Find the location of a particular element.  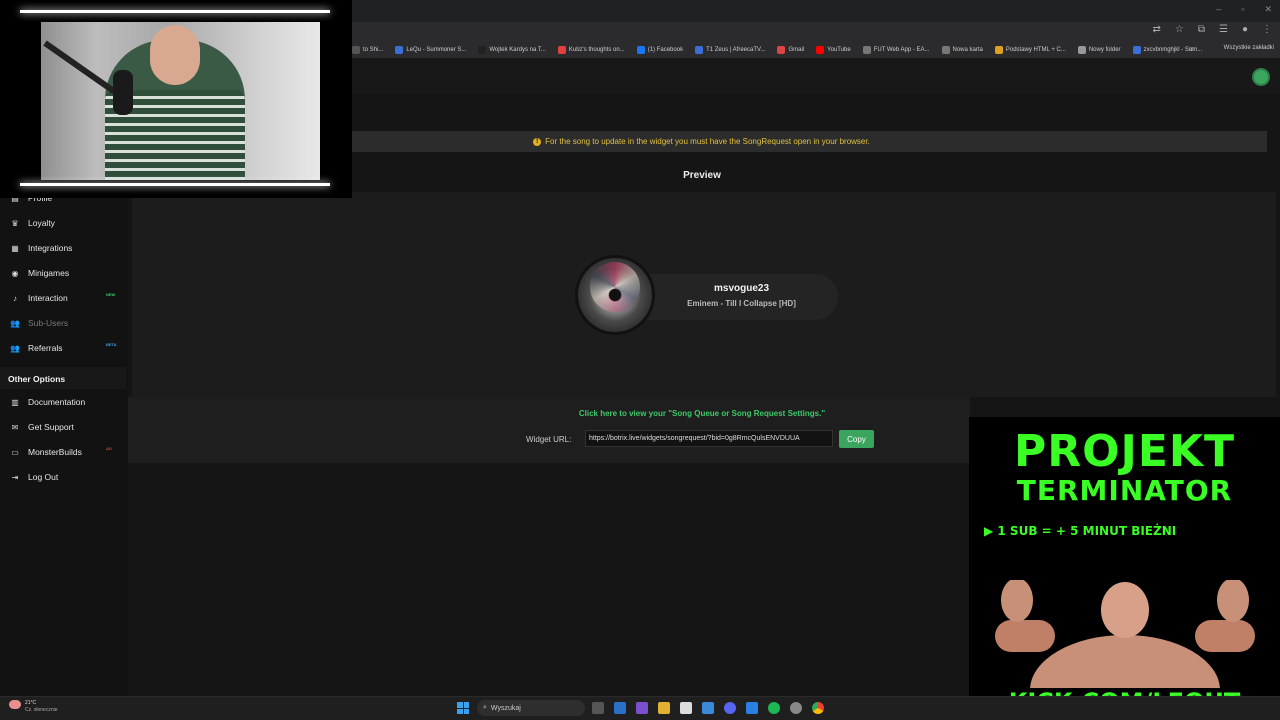

outlook-icon is located at coordinates (620, 708).